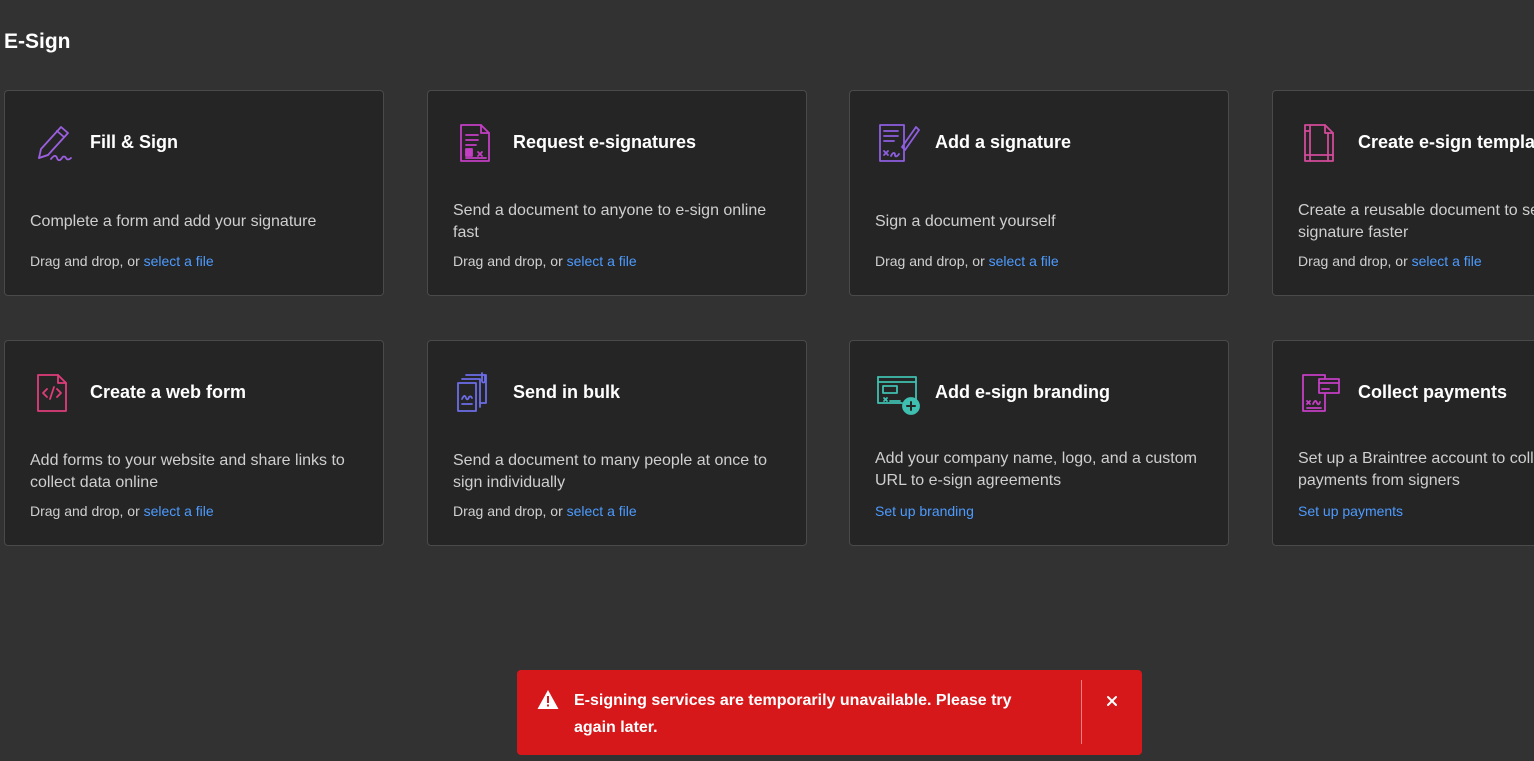  I want to click on set-up-branding-link: Set up branding, so click(924, 511).